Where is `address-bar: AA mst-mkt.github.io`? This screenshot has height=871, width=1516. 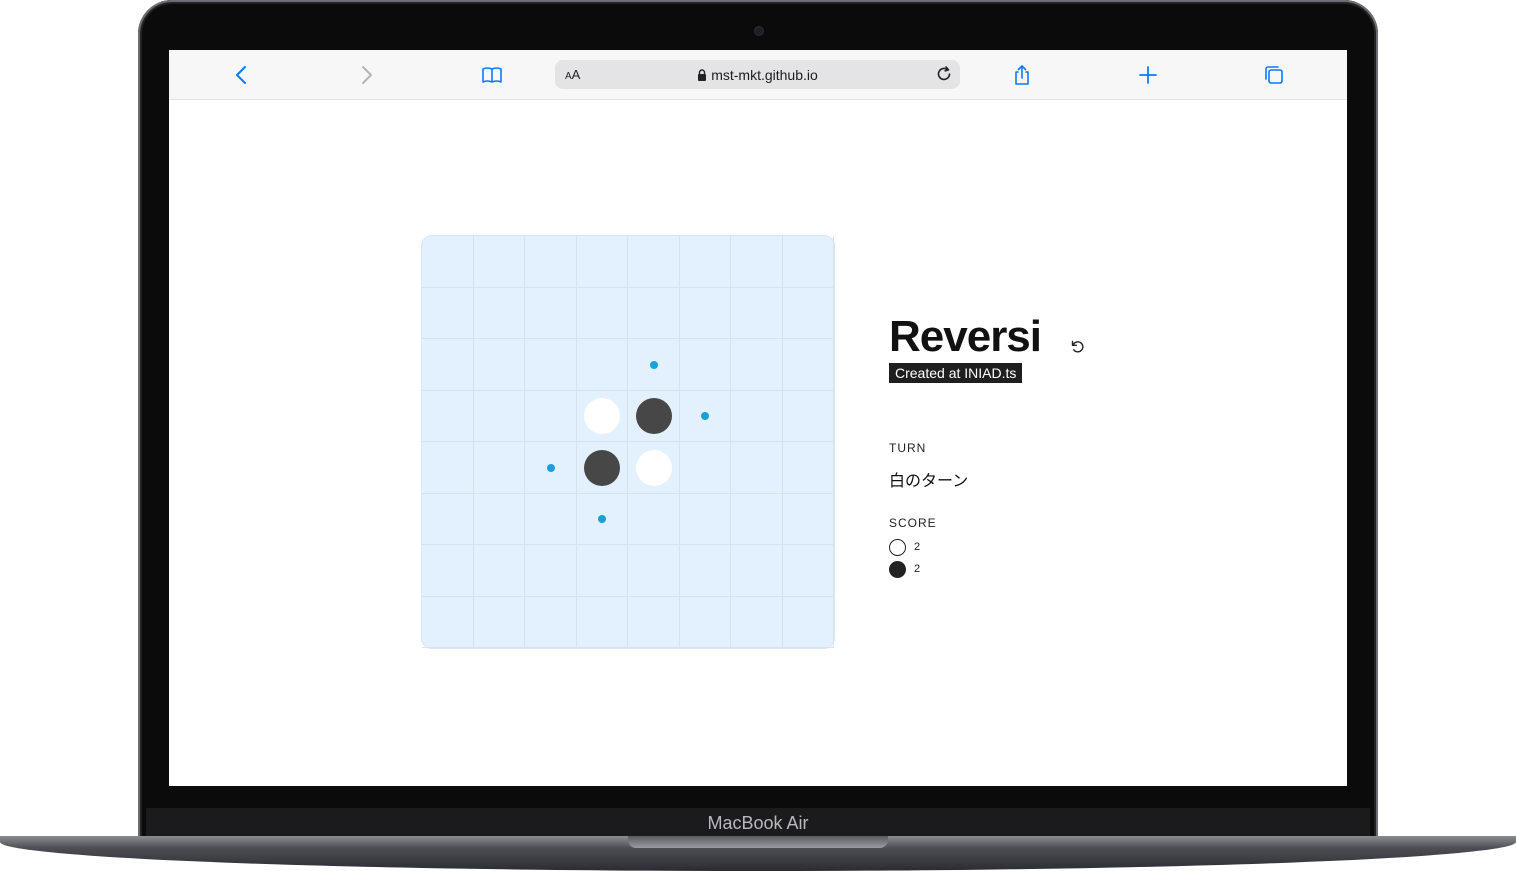
address-bar: AA mst-mkt.github.io is located at coordinates (757, 74).